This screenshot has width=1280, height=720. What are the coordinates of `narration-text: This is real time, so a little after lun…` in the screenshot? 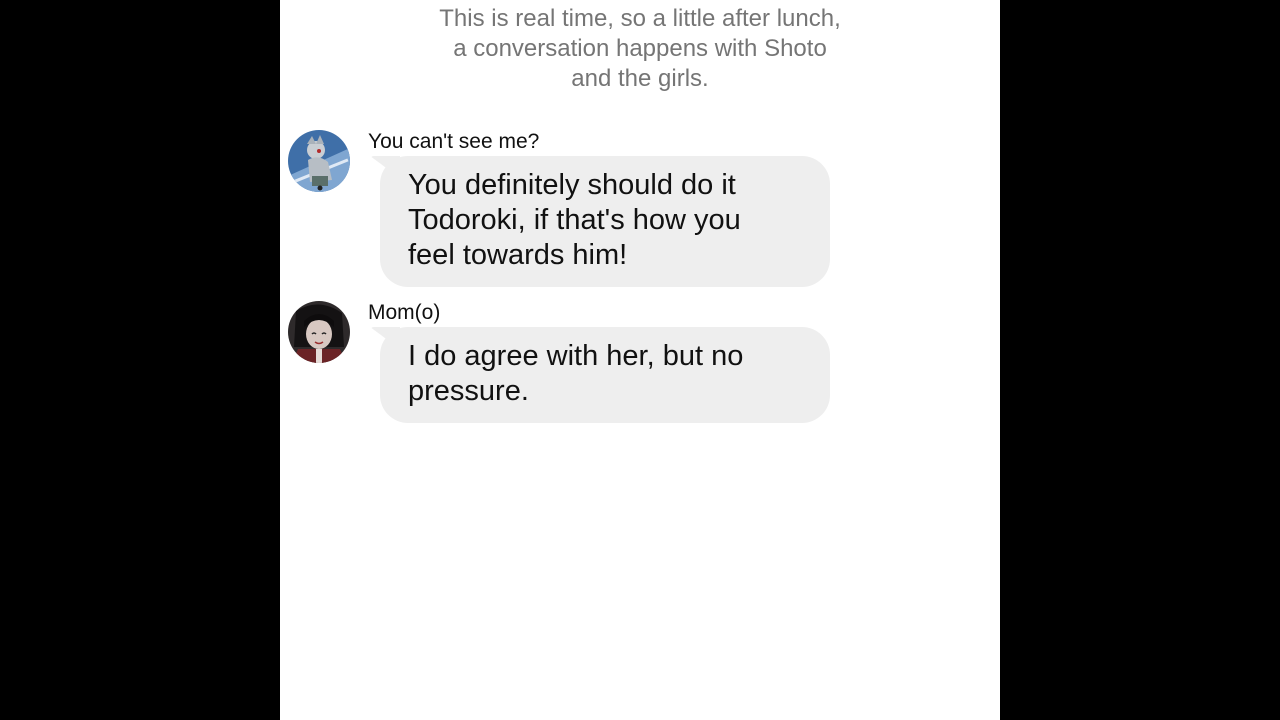 It's located at (640, 49).